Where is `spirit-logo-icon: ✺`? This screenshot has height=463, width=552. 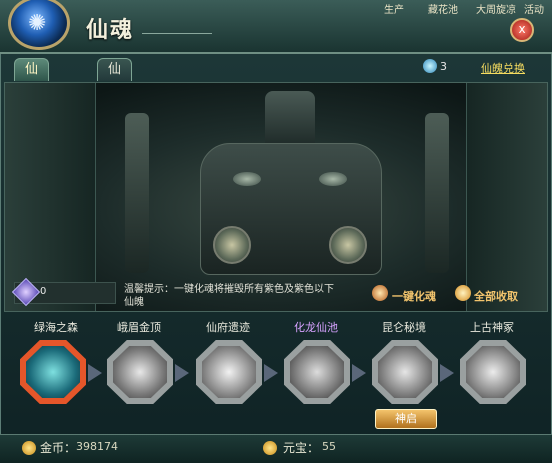
spirit-logo-icon: ✺ is located at coordinates (39, 25).